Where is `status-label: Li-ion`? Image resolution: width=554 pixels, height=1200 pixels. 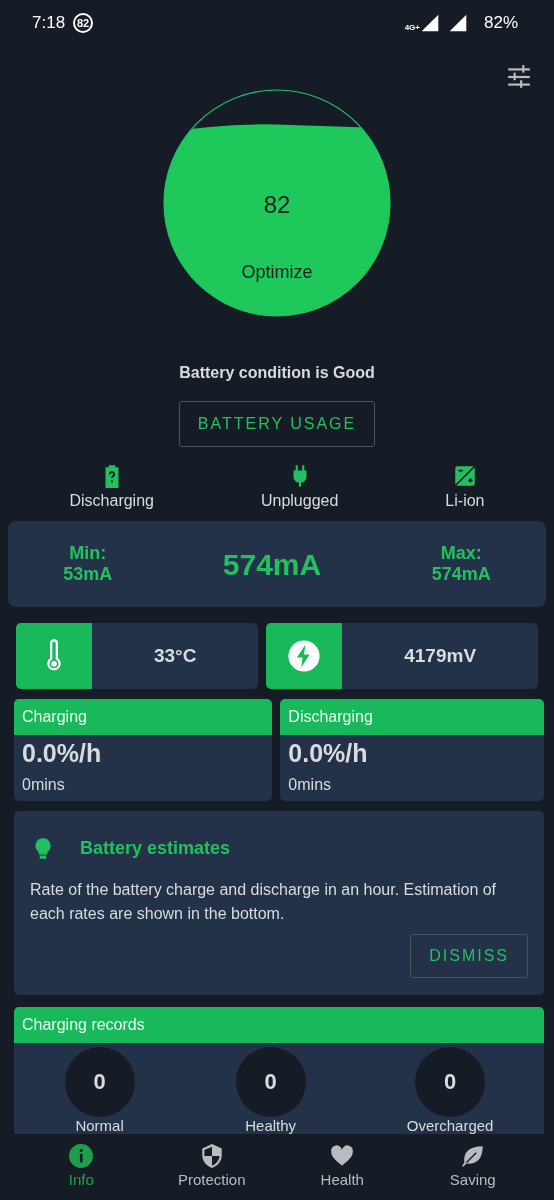 status-label: Li-ion is located at coordinates (465, 500).